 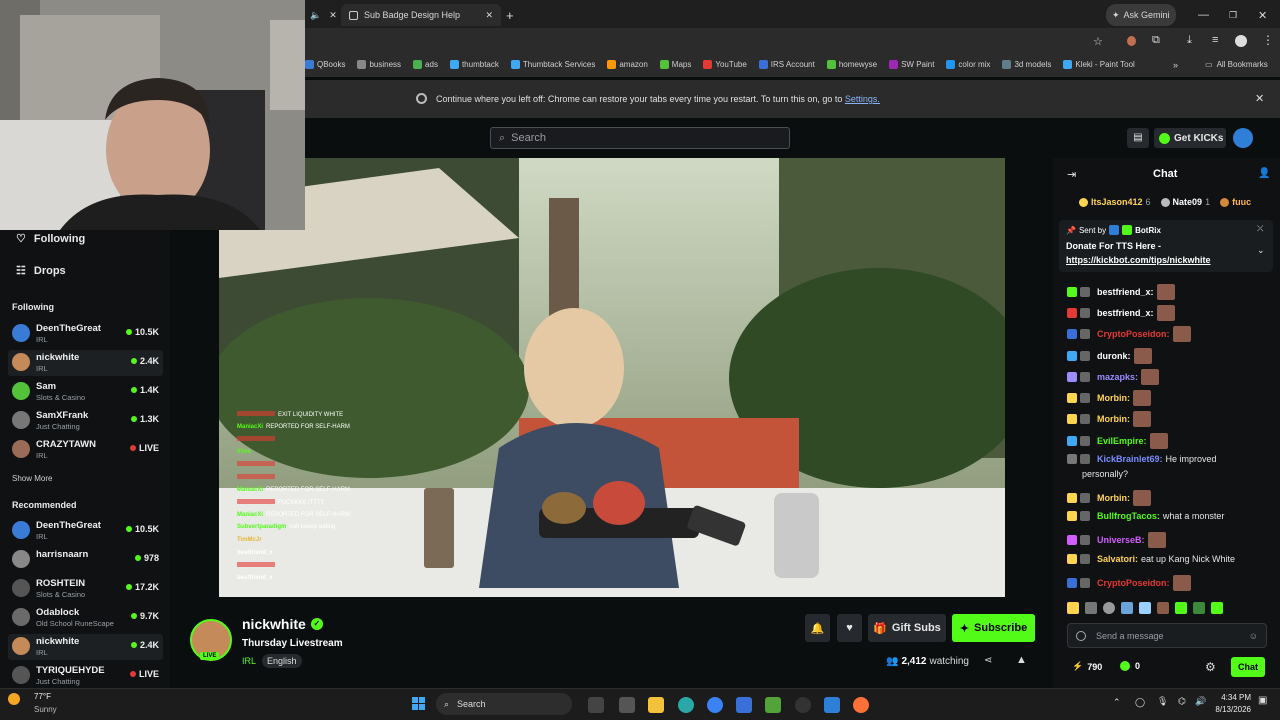 What do you see at coordinates (1241, 41) in the screenshot?
I see `profile-avatar` at bounding box center [1241, 41].